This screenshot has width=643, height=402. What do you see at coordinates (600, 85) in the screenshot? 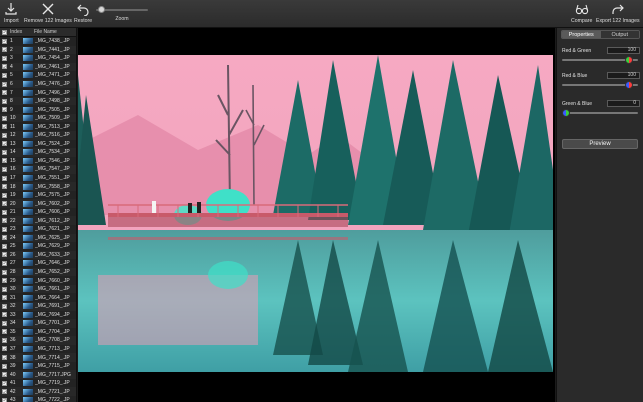
I see `red-blue-slider` at bounding box center [600, 85].